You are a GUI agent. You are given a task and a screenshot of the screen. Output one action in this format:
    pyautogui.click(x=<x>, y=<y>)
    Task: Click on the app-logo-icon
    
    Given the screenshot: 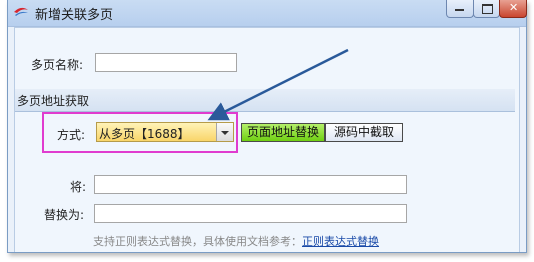 What is the action you would take?
    pyautogui.click(x=21, y=11)
    